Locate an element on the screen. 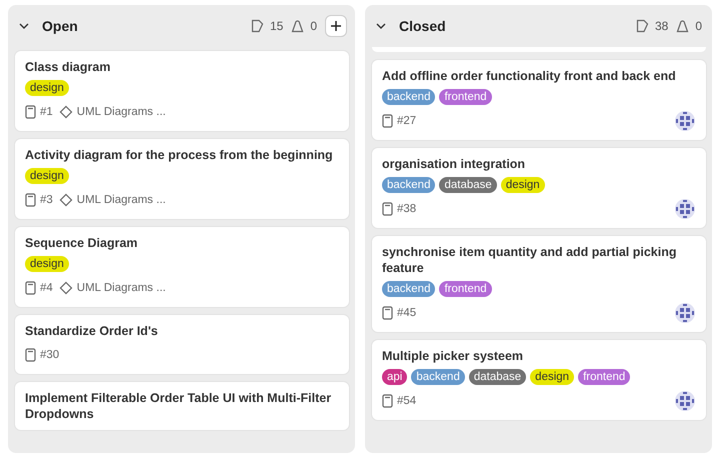 Image resolution: width=713 pixels, height=458 pixels. issue-title: synchronise item quantity and add partial picking feature is located at coordinates (539, 260).